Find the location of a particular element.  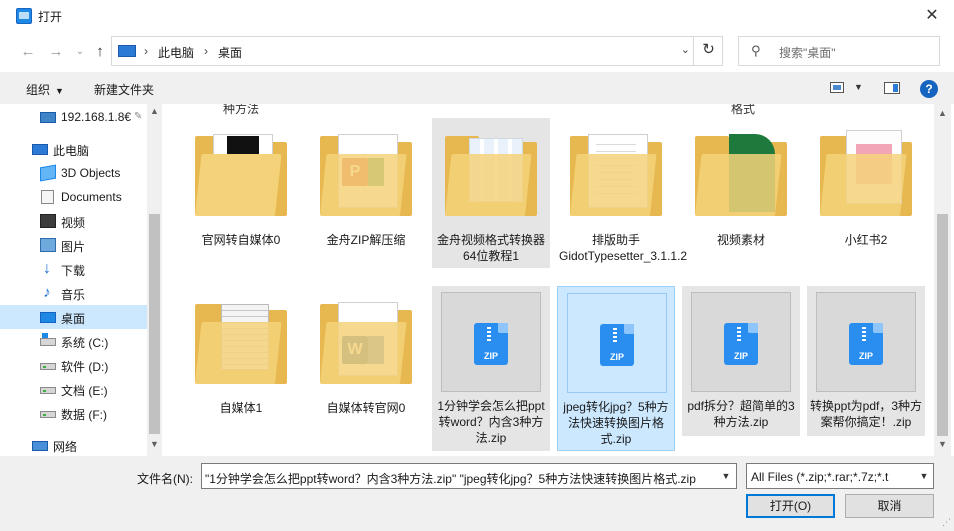

sidebar-item-label: 数据 (F:) is located at coordinates (84, 415).